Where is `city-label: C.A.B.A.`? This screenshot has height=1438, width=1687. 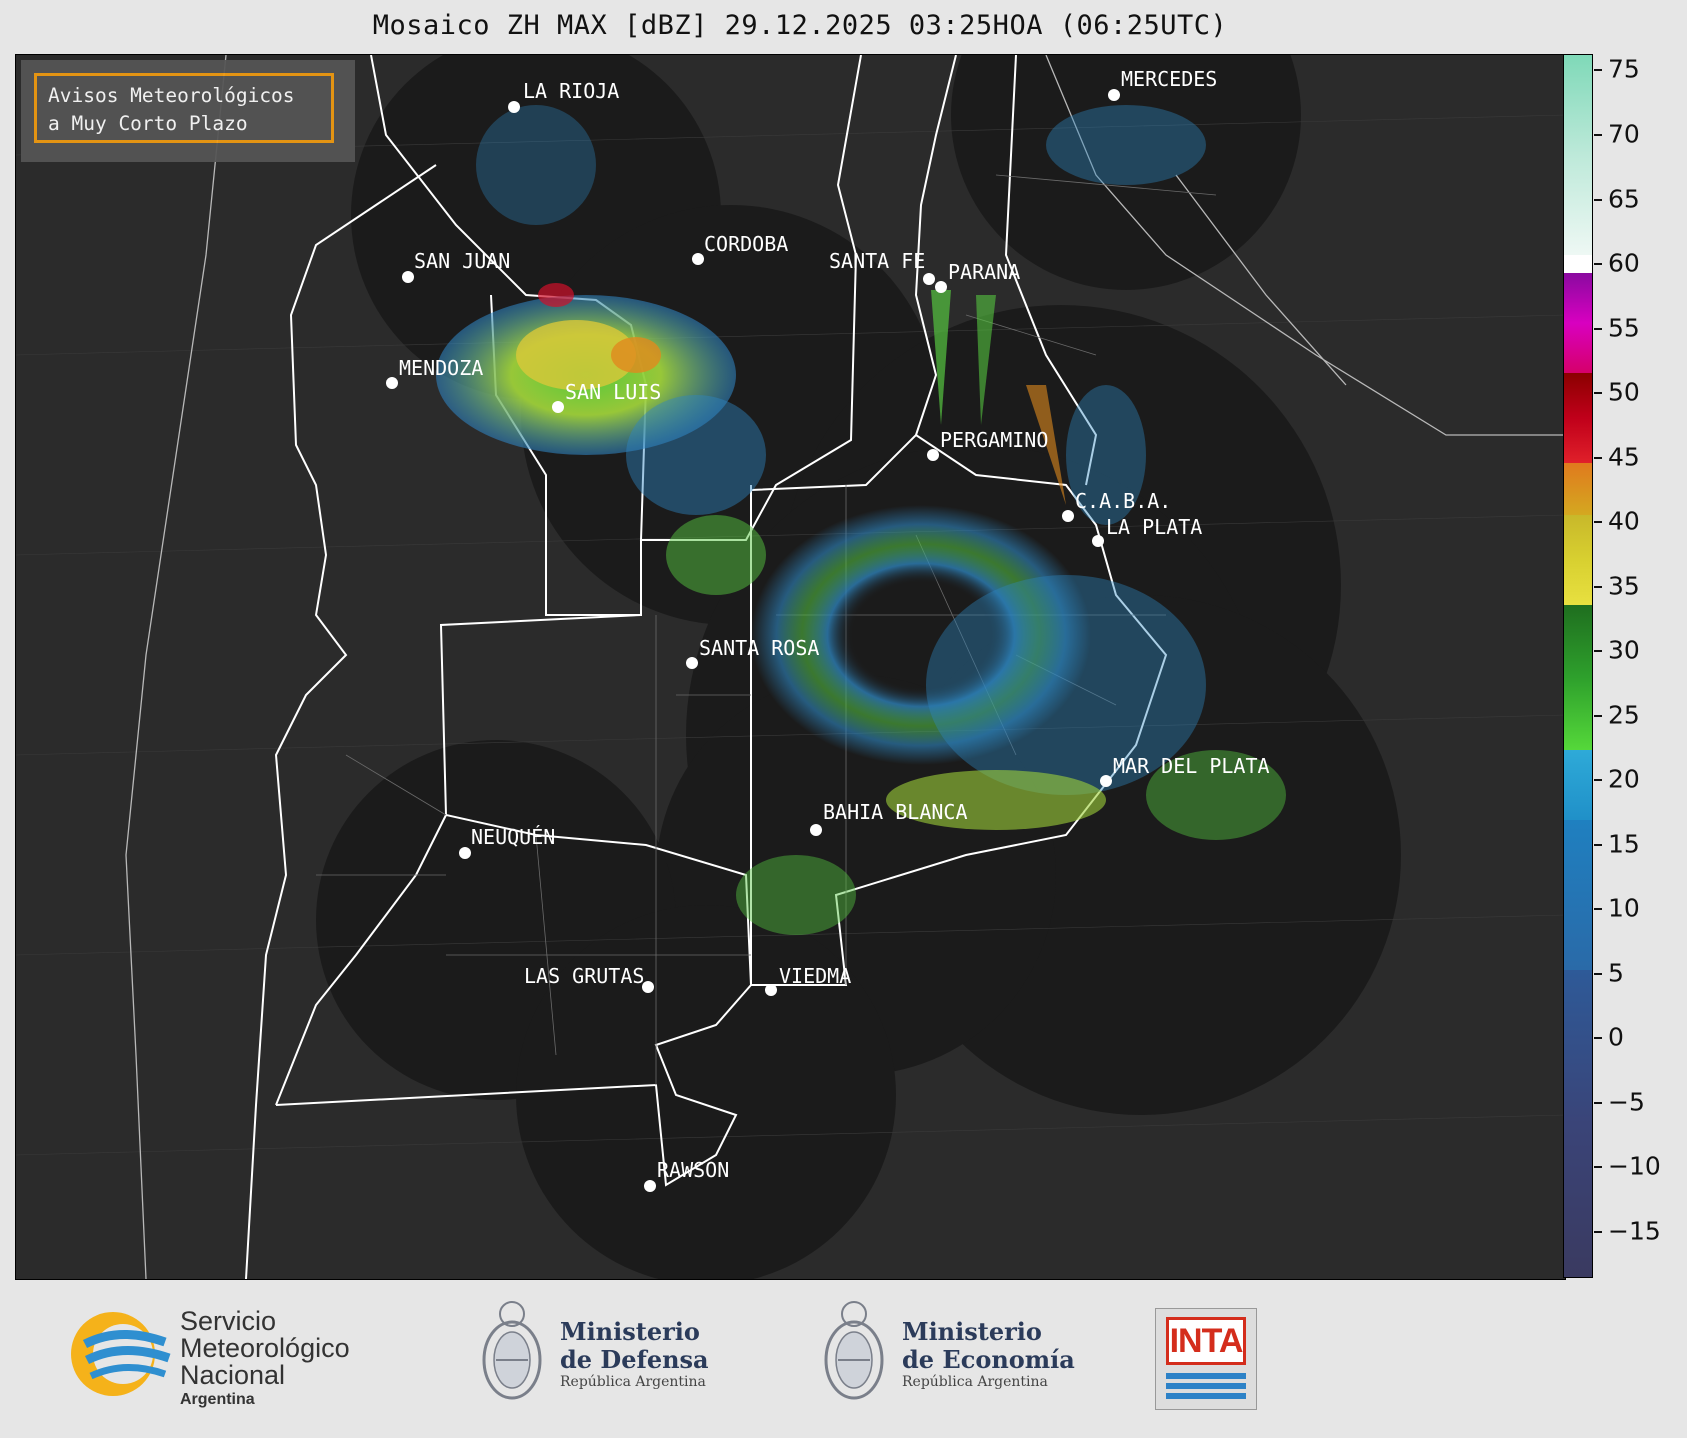 city-label: C.A.B.A. is located at coordinates (1123, 501).